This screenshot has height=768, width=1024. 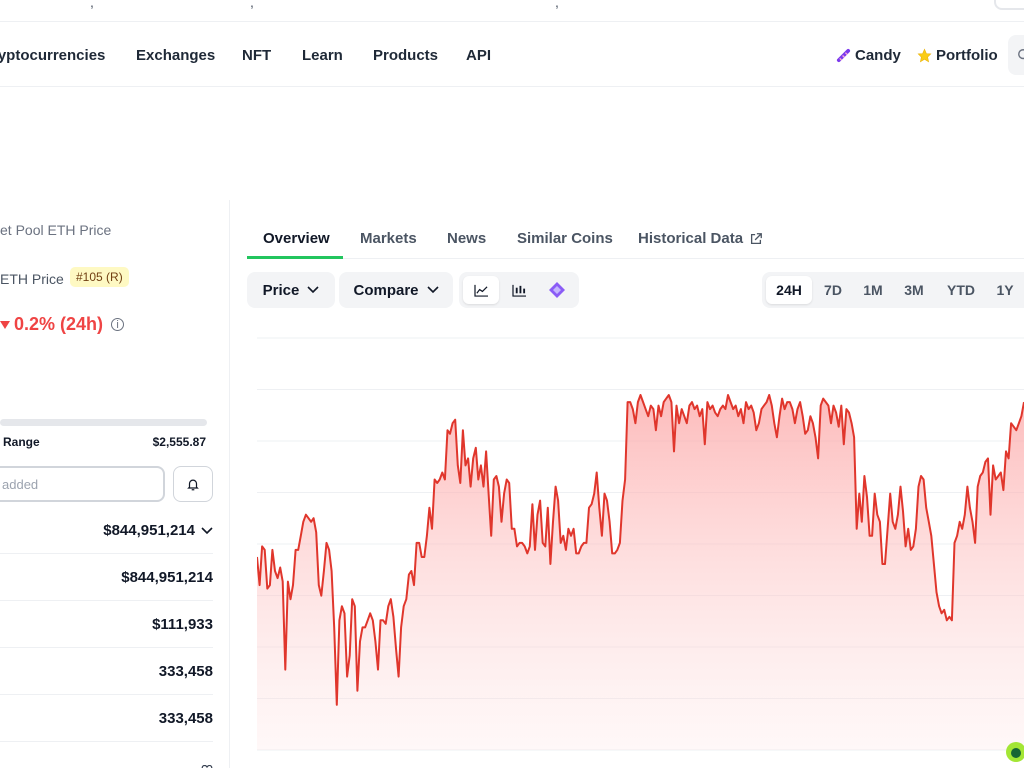 I want to click on range-ytd: YTD, so click(x=961, y=290).